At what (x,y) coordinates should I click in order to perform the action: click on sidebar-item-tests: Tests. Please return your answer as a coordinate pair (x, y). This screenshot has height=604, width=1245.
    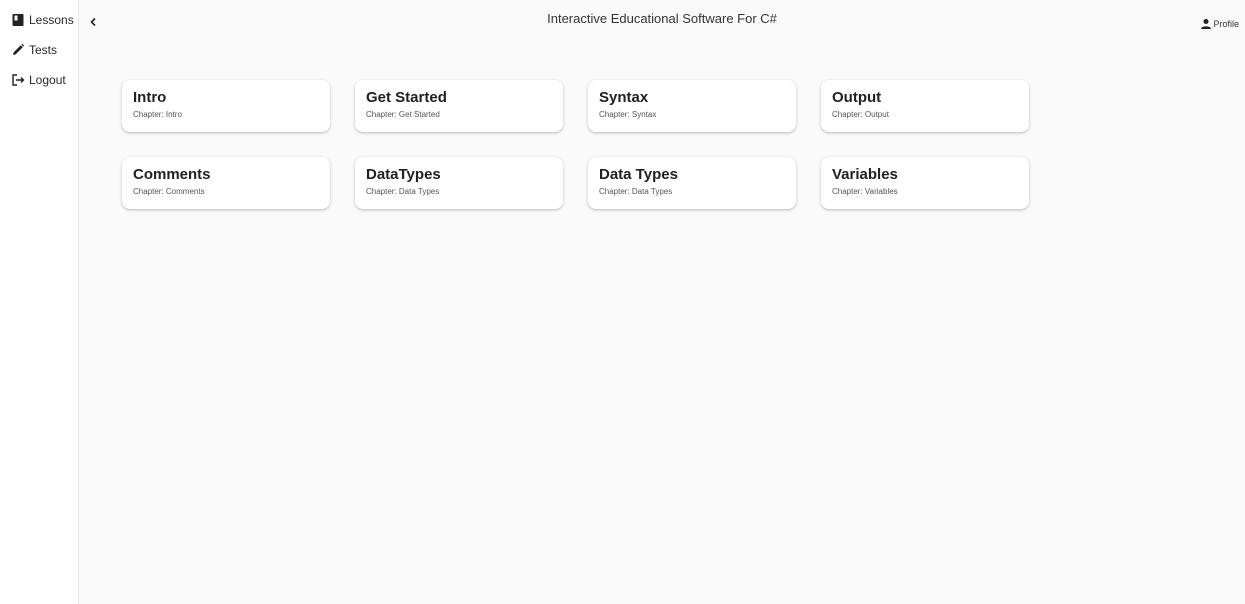
    Looking at the image, I should click on (39, 50).